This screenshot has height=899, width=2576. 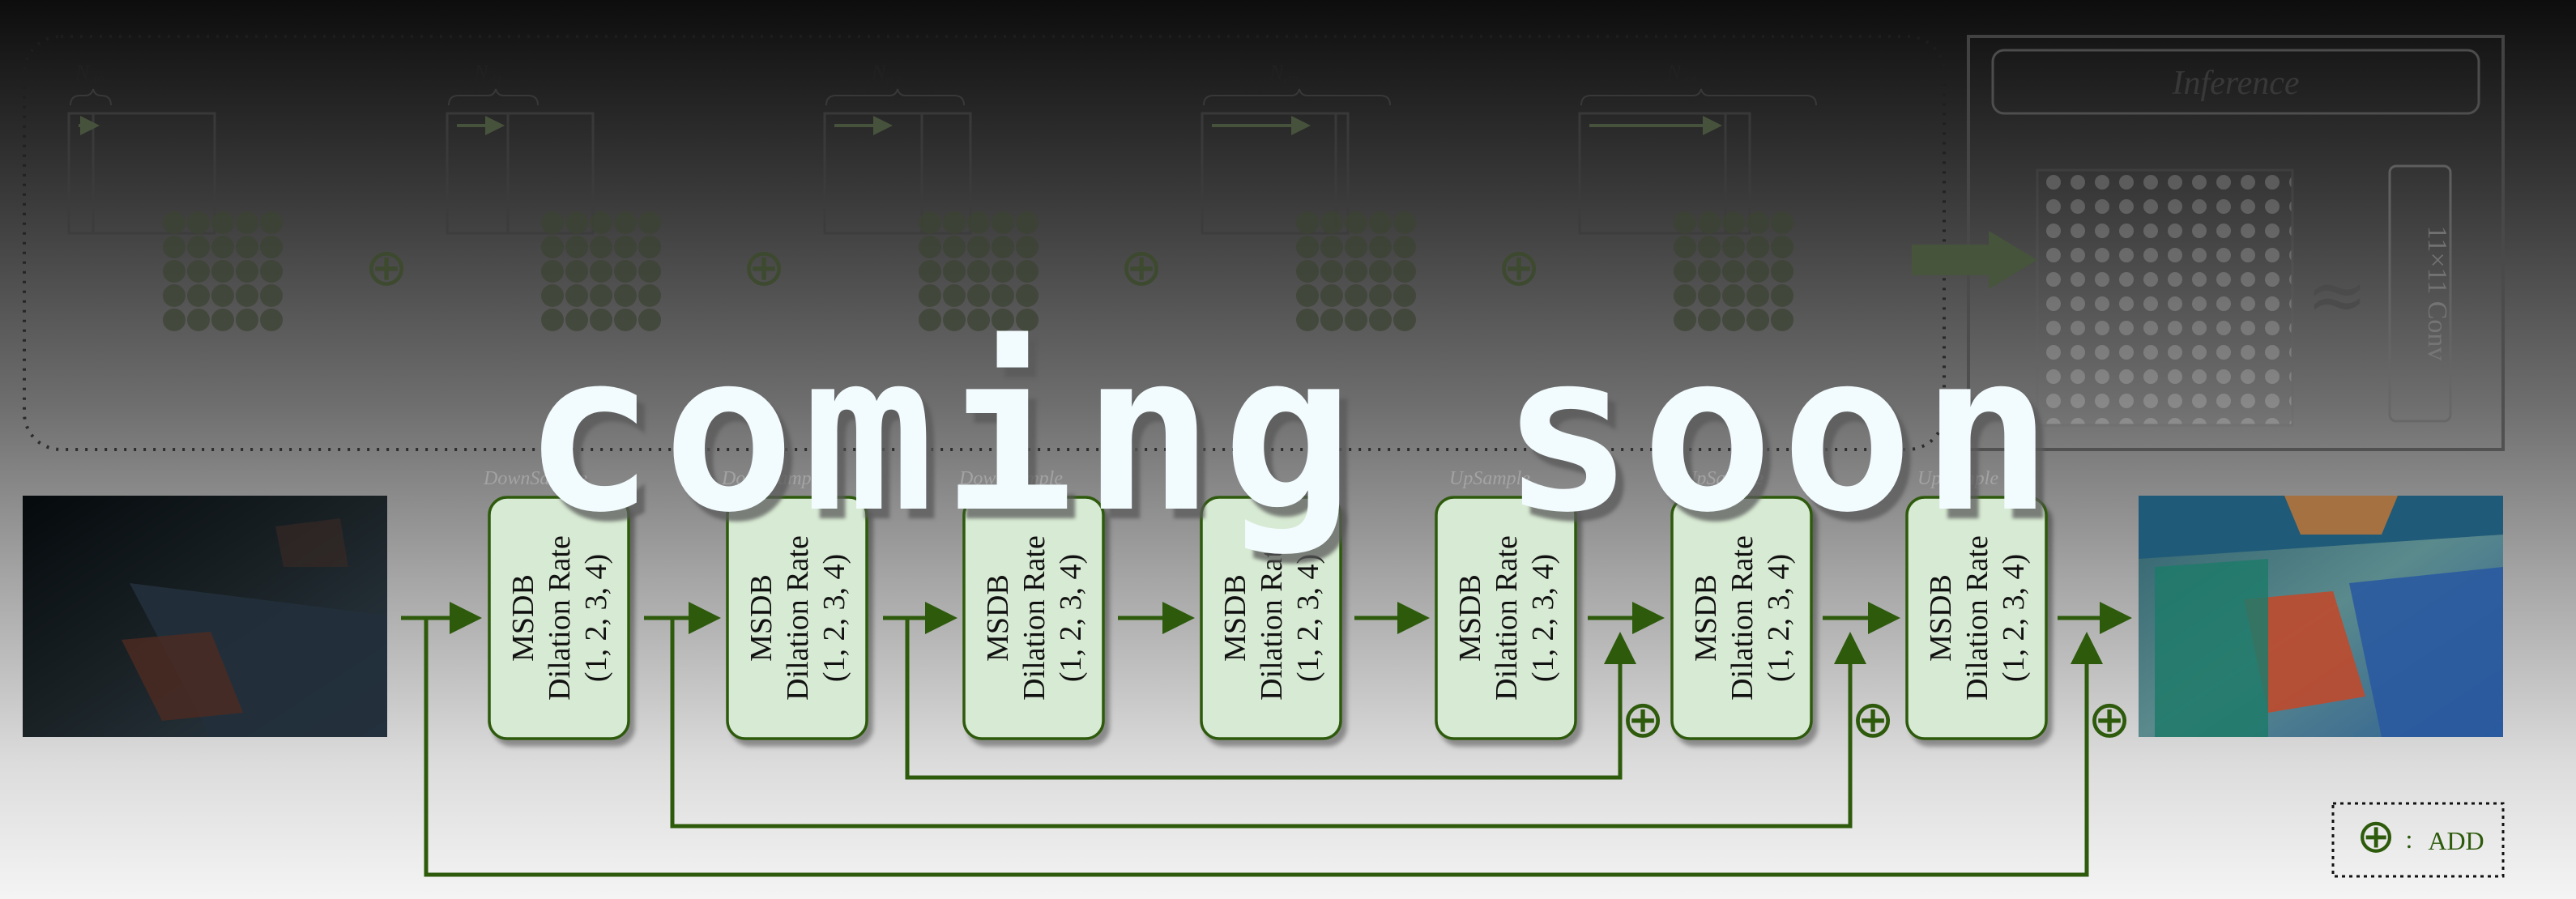 What do you see at coordinates (386, 268) in the screenshot?
I see `plus-icon: ⊕` at bounding box center [386, 268].